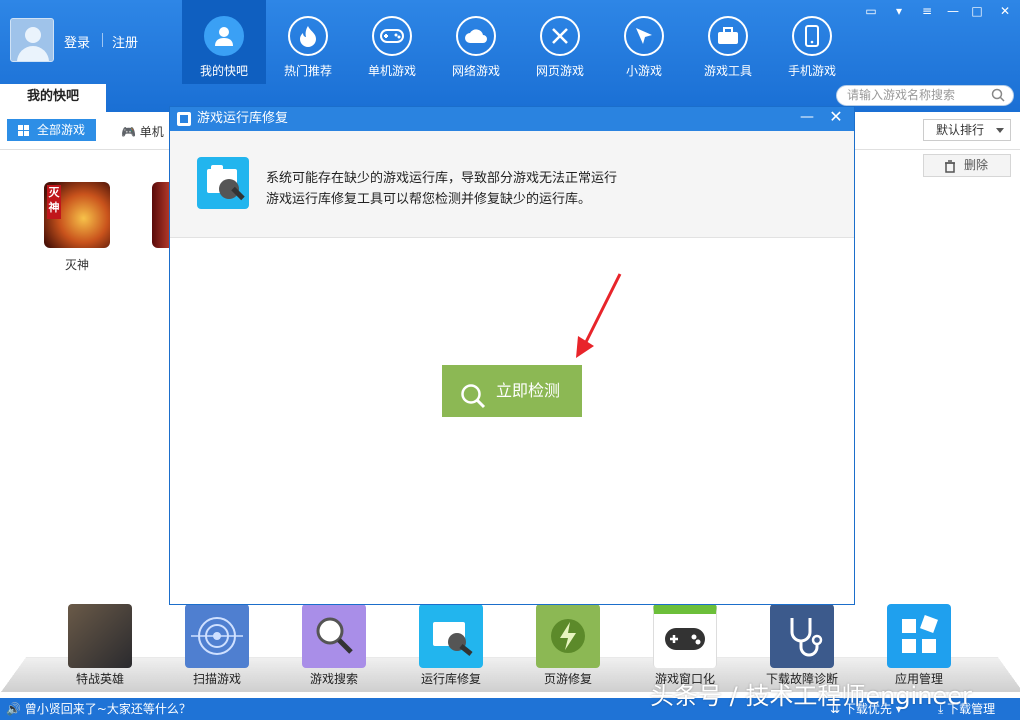 The width and height of the screenshot is (1020, 720). I want to click on swords-icon, so click(560, 36).